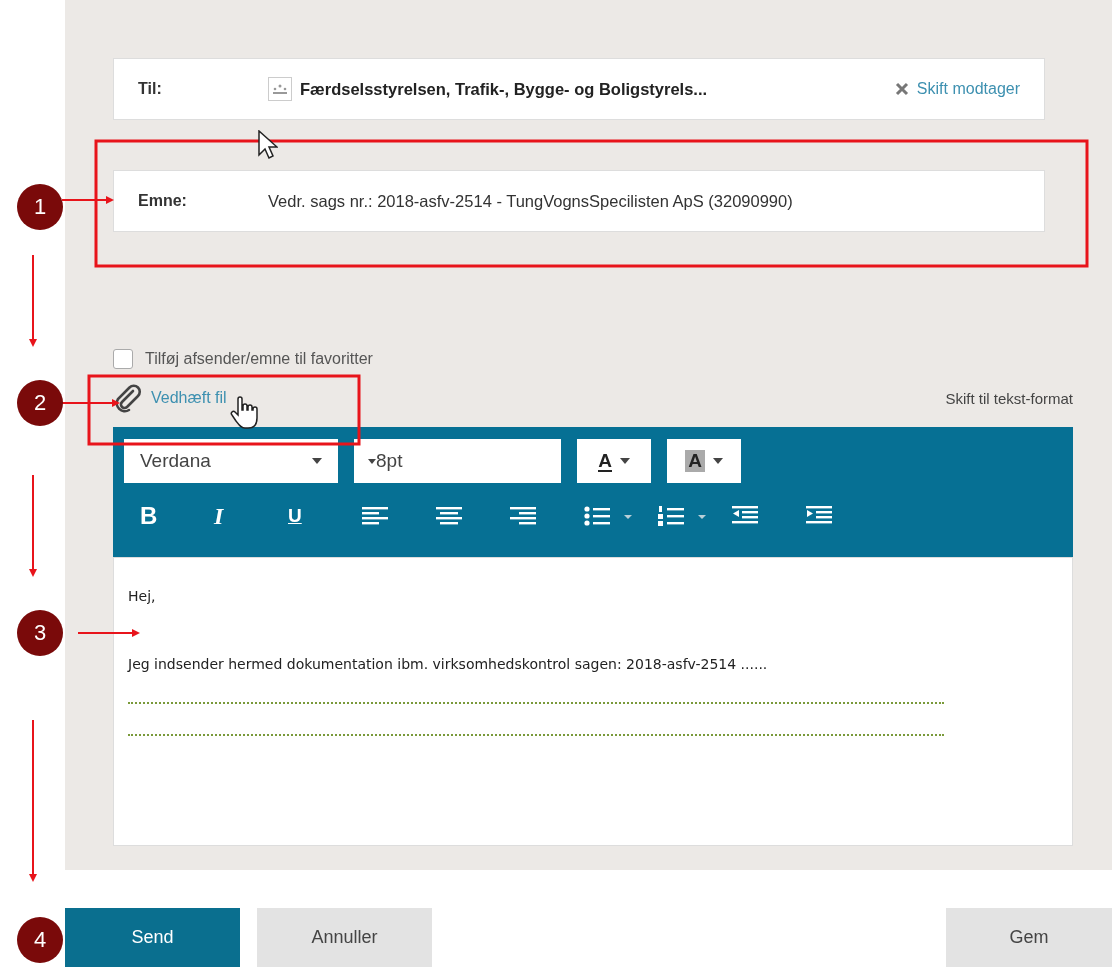  Describe the element at coordinates (128, 398) in the screenshot. I see `paperclip-icon` at that location.